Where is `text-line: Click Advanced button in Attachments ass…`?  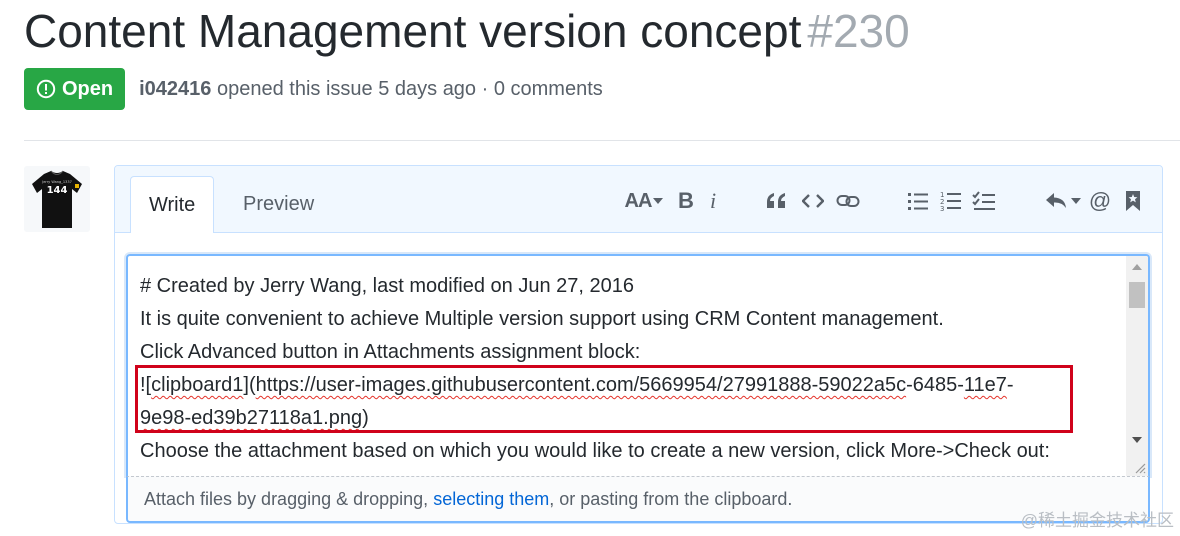
text-line: Click Advanced button in Attachments ass… is located at coordinates (390, 352).